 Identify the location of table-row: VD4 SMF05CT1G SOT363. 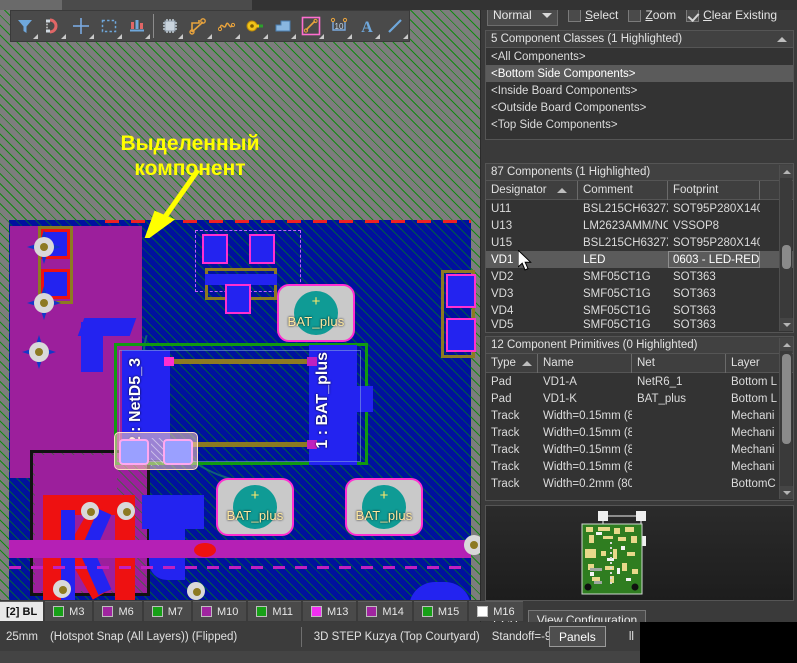
(639, 310).